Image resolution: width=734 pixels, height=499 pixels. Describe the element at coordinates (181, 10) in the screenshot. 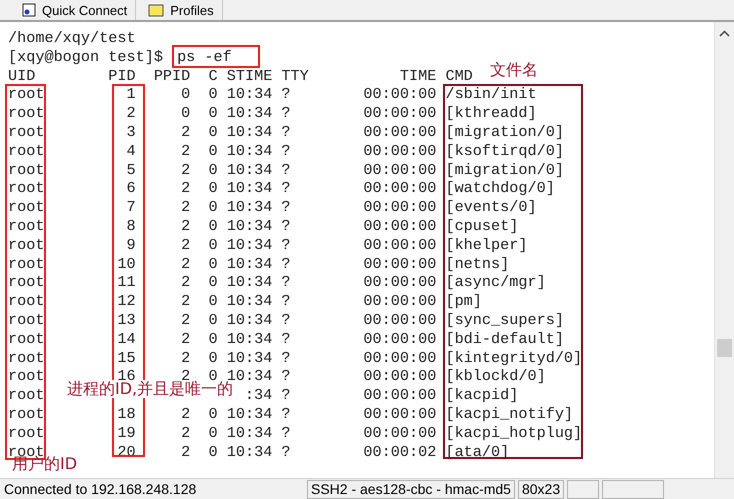

I see `toolbar-button: Profiles` at that location.